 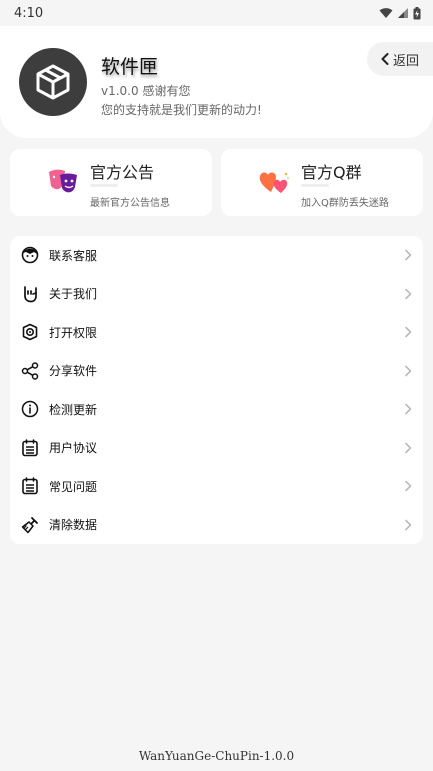 I want to click on qq-group-title: 官方Q群, so click(x=331, y=172).